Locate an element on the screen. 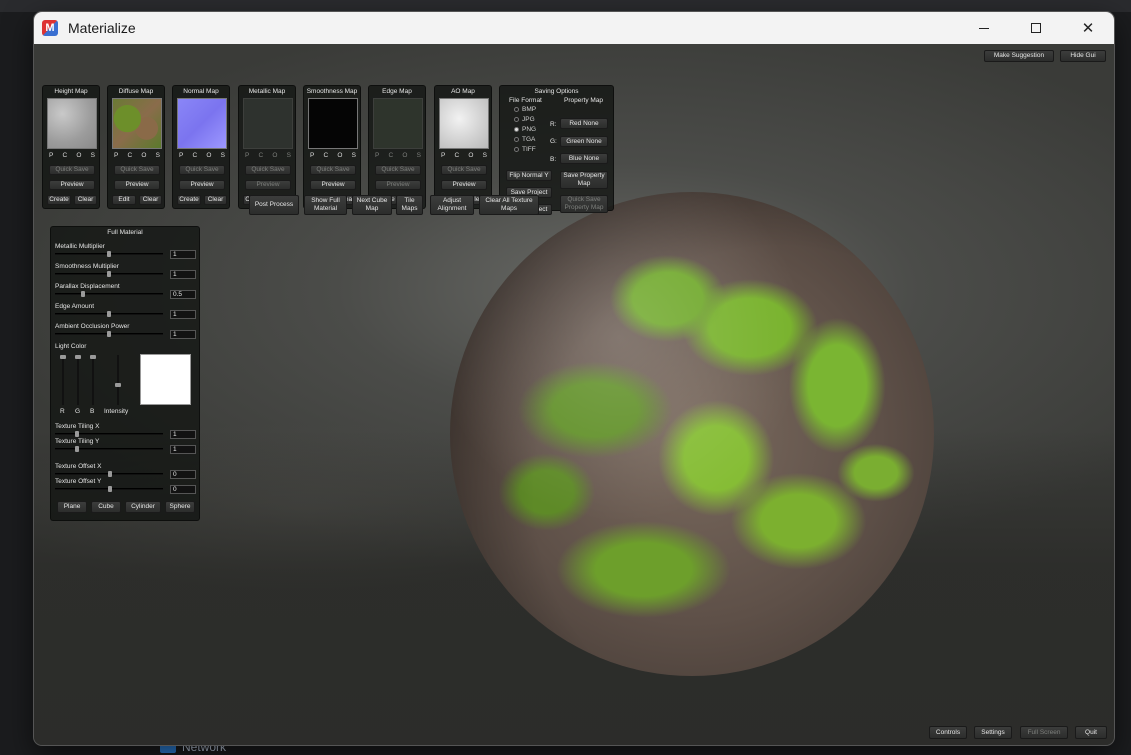 This screenshot has width=1131, height=755. edge-pcos-1: C is located at coordinates (391, 155).